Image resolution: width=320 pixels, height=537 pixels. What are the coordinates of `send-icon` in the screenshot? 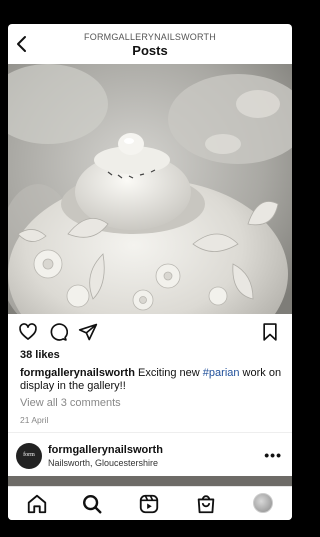 It's located at (88, 332).